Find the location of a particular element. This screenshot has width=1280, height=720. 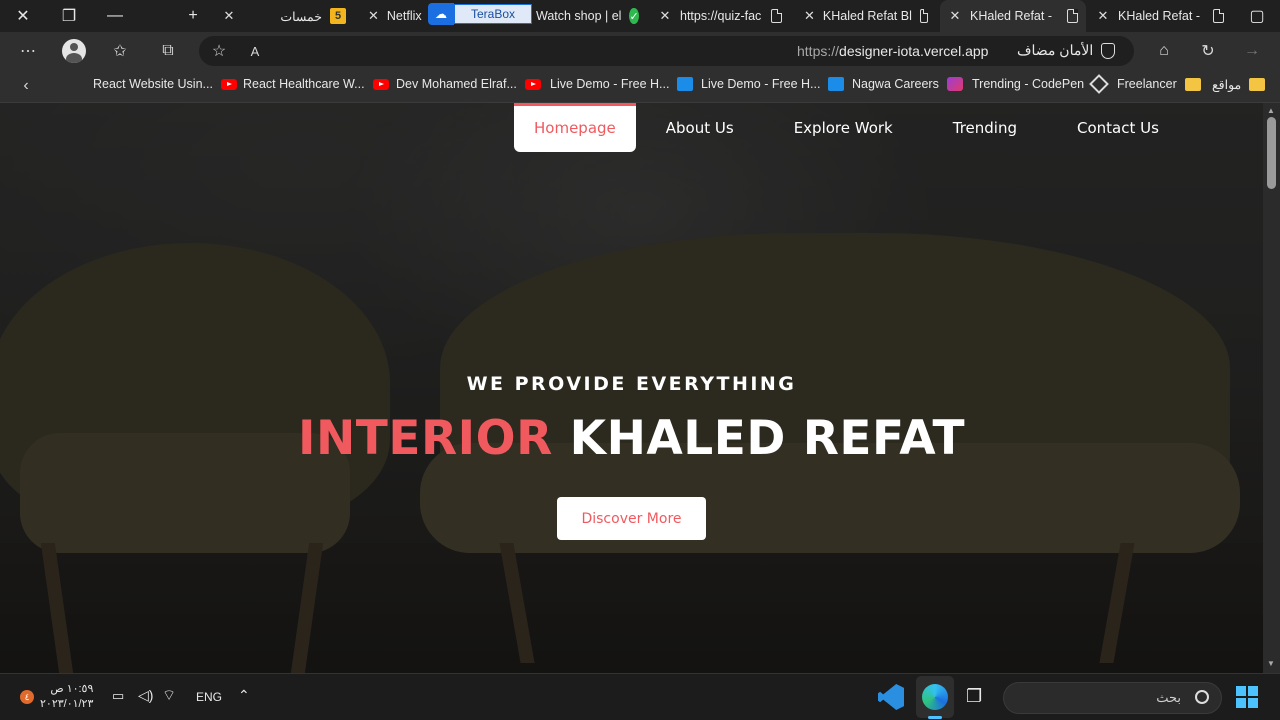

terabox-label: TeraBox is located at coordinates (493, 14).